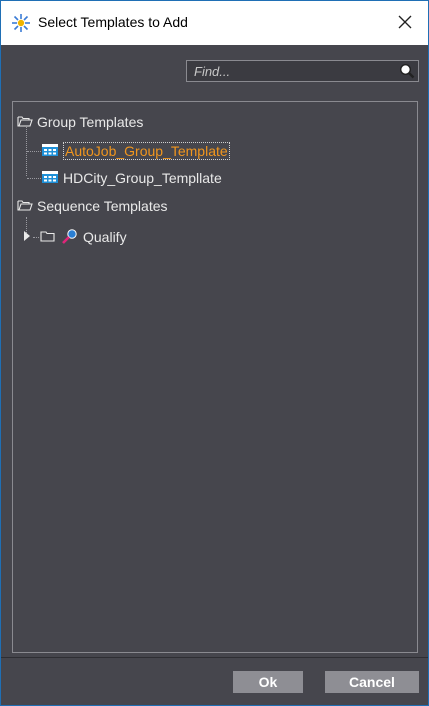  What do you see at coordinates (21, 23) in the screenshot?
I see `app-icon` at bounding box center [21, 23].